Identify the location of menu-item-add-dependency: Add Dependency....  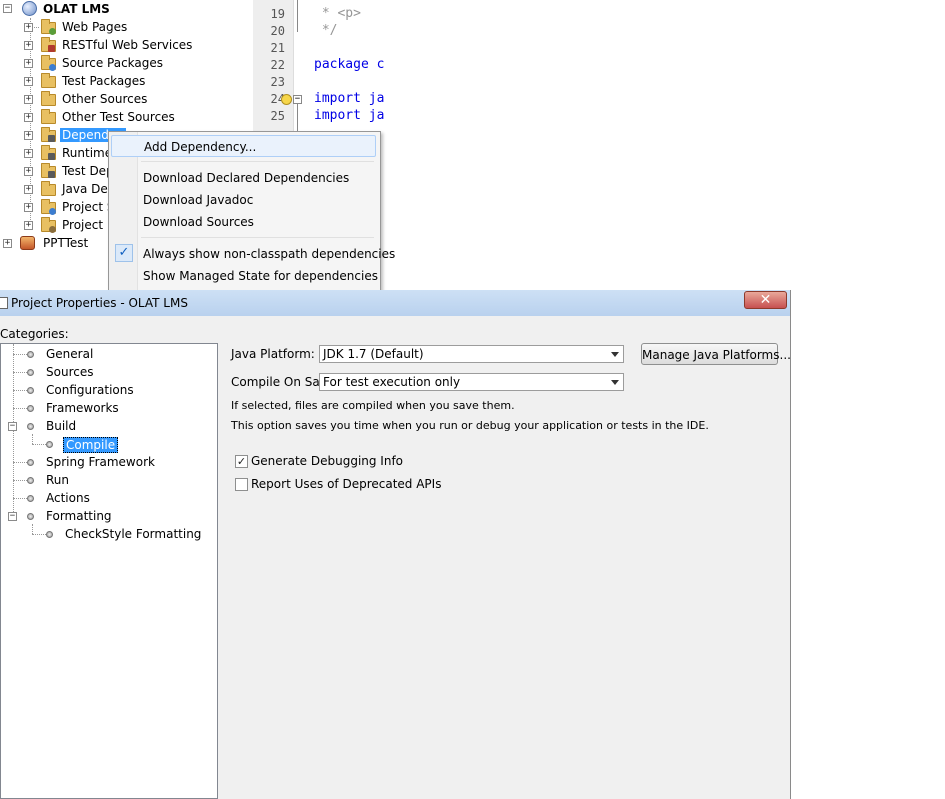
(243, 146).